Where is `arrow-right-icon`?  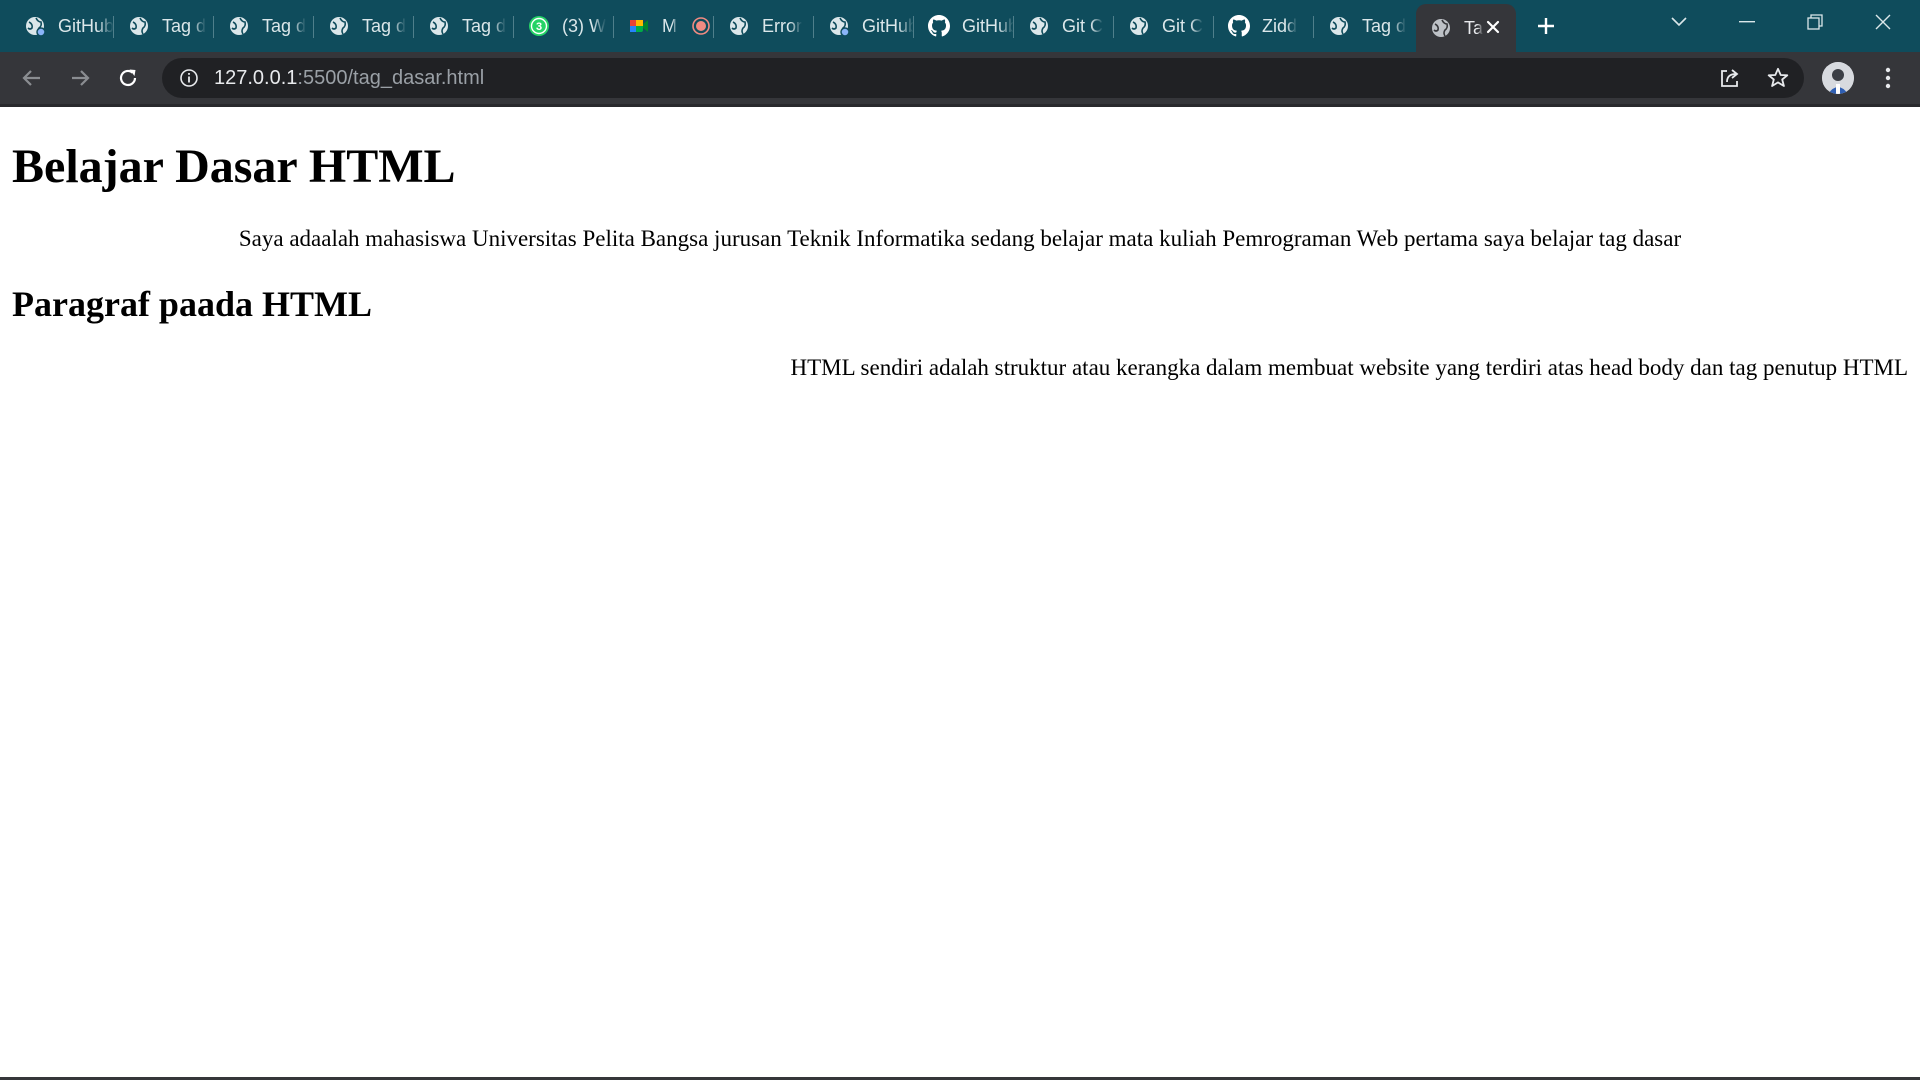
arrow-right-icon is located at coordinates (81, 78).